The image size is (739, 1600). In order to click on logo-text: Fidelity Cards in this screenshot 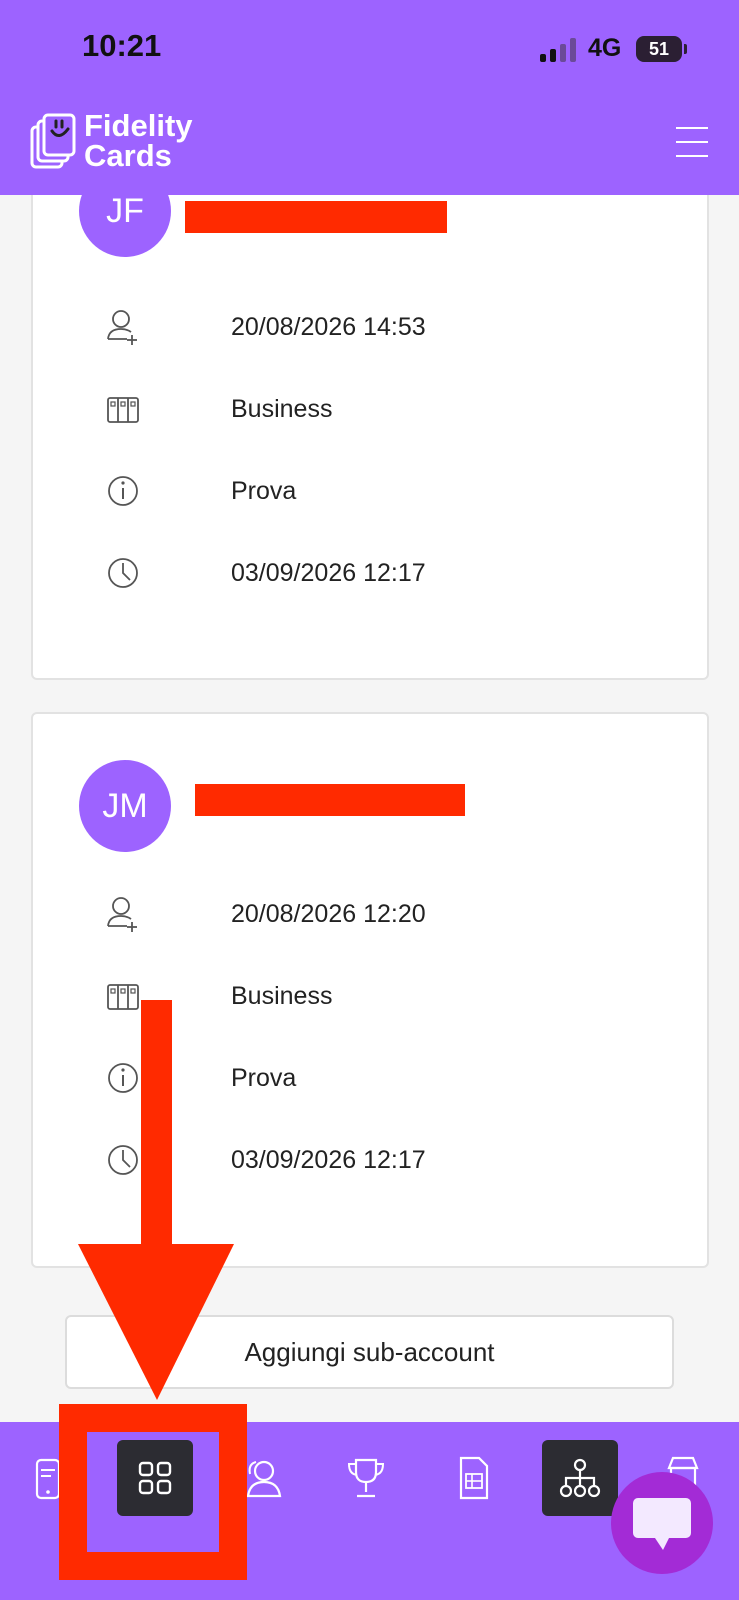, I will do `click(138, 140)`.